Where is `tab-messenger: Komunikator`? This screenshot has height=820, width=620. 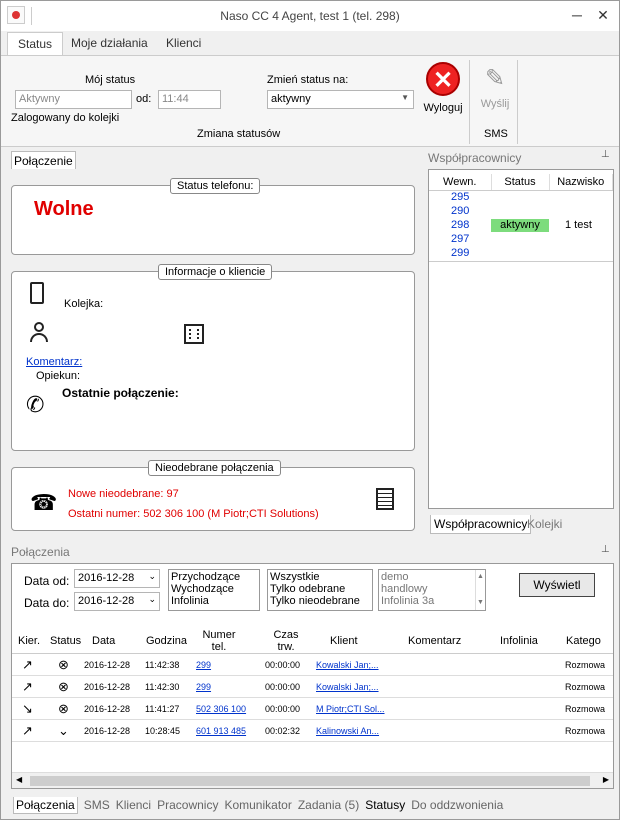 tab-messenger: Komunikator is located at coordinates (257, 805).